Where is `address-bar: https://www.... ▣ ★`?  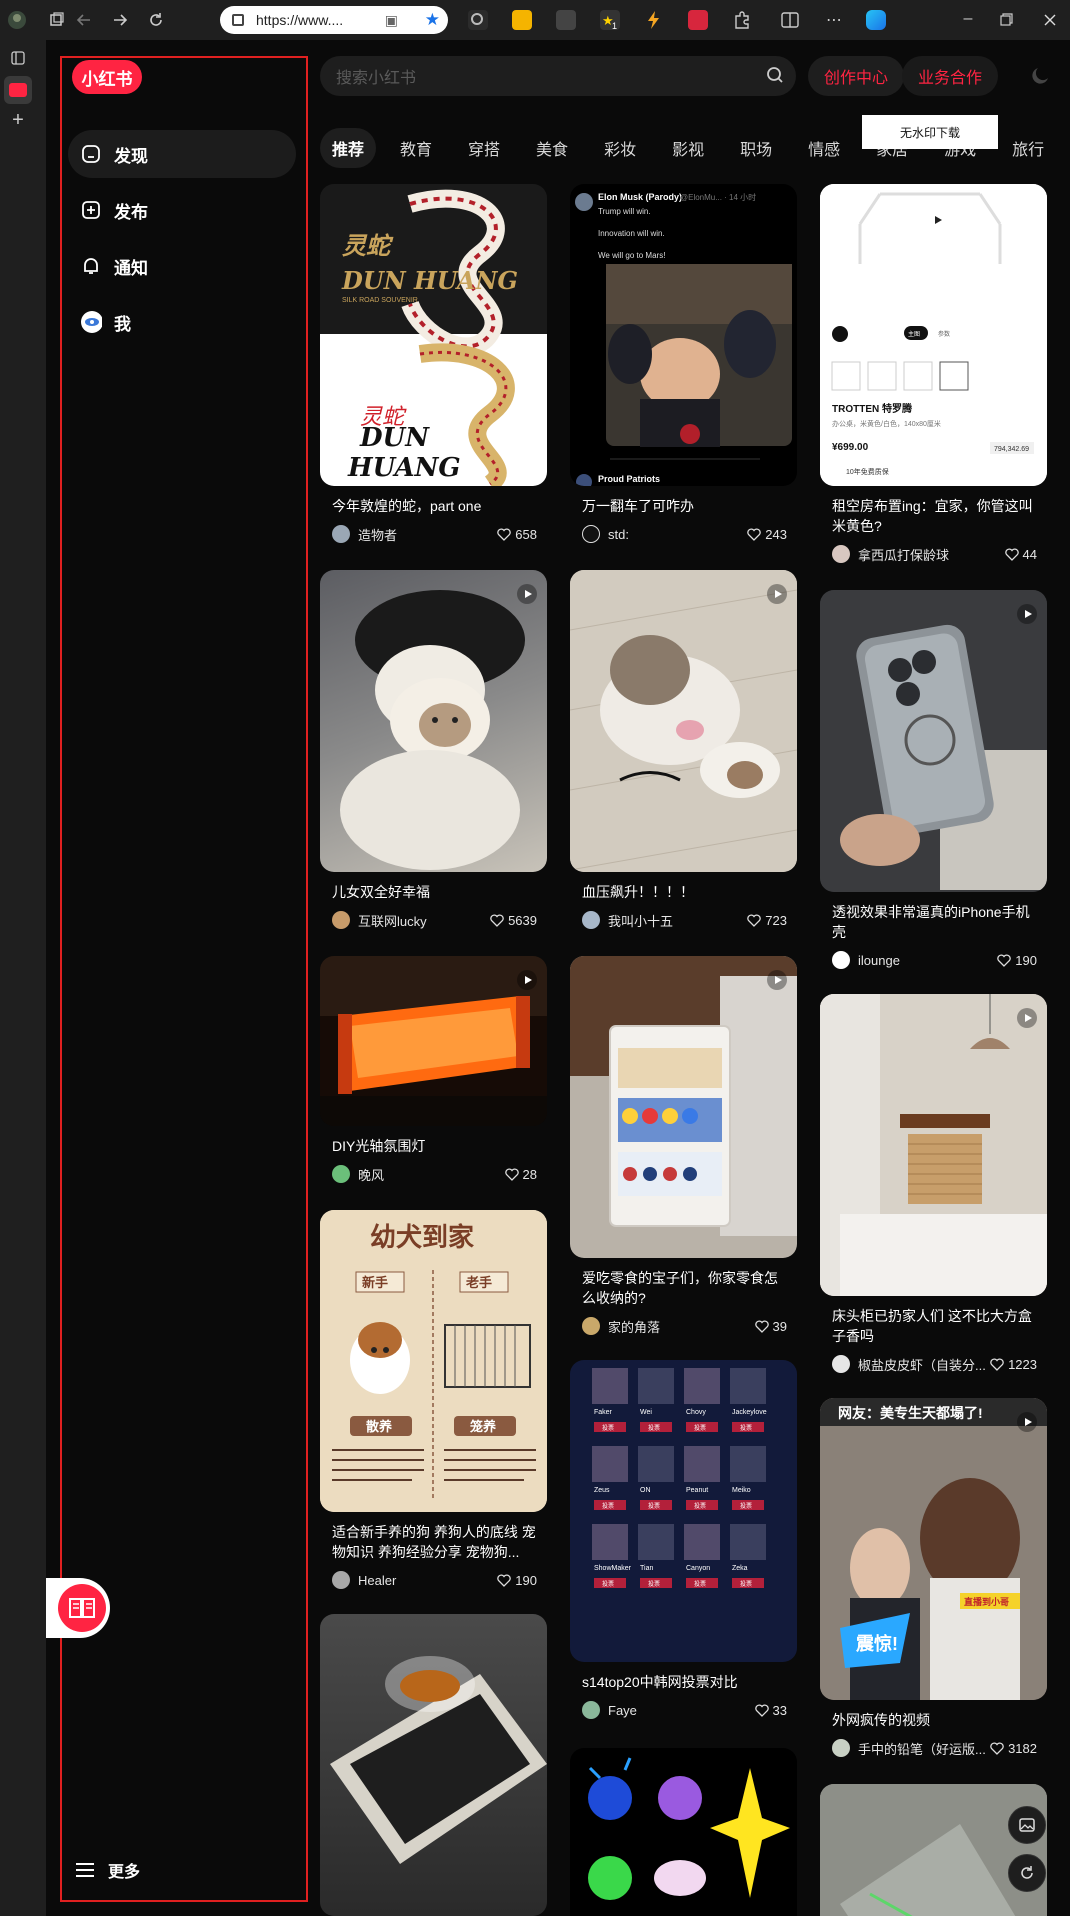 address-bar: https://www.... ▣ ★ is located at coordinates (334, 20).